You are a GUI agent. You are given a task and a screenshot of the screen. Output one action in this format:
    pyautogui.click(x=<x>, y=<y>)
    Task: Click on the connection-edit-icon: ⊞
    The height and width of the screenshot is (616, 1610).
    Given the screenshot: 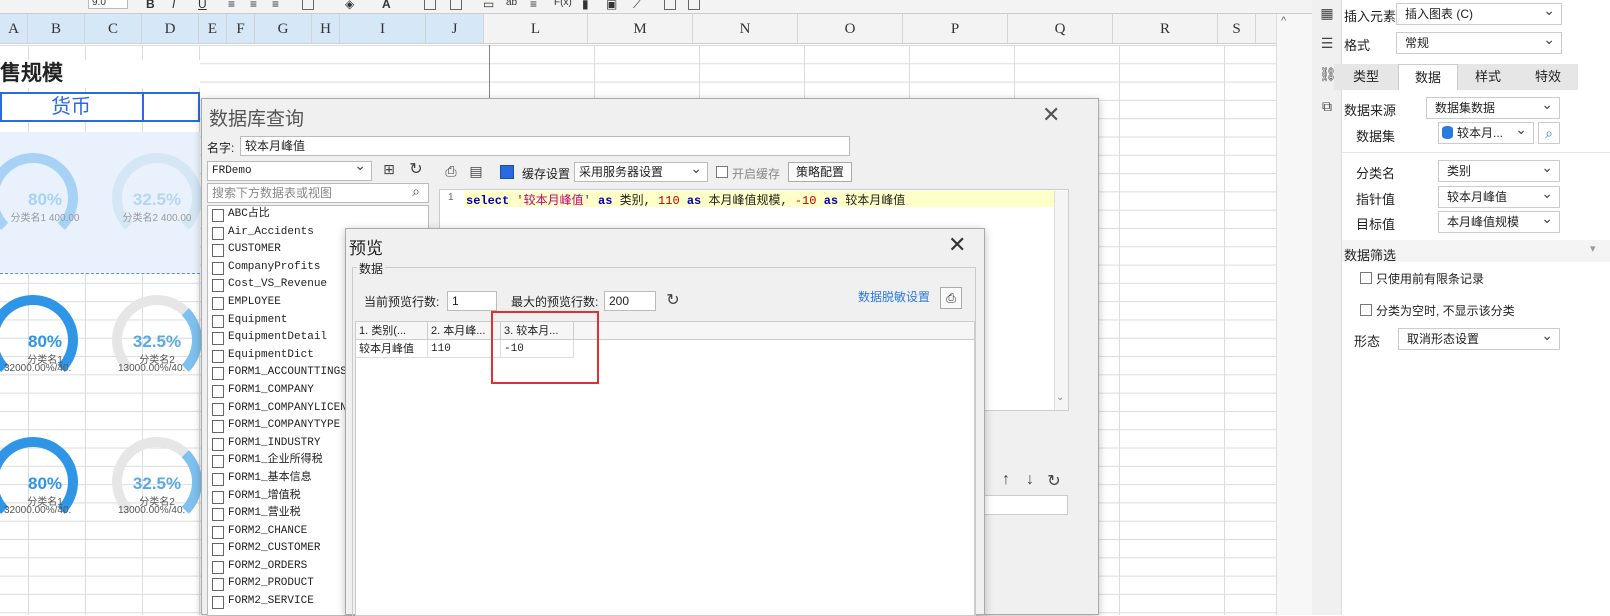 What is the action you would take?
    pyautogui.click(x=389, y=169)
    